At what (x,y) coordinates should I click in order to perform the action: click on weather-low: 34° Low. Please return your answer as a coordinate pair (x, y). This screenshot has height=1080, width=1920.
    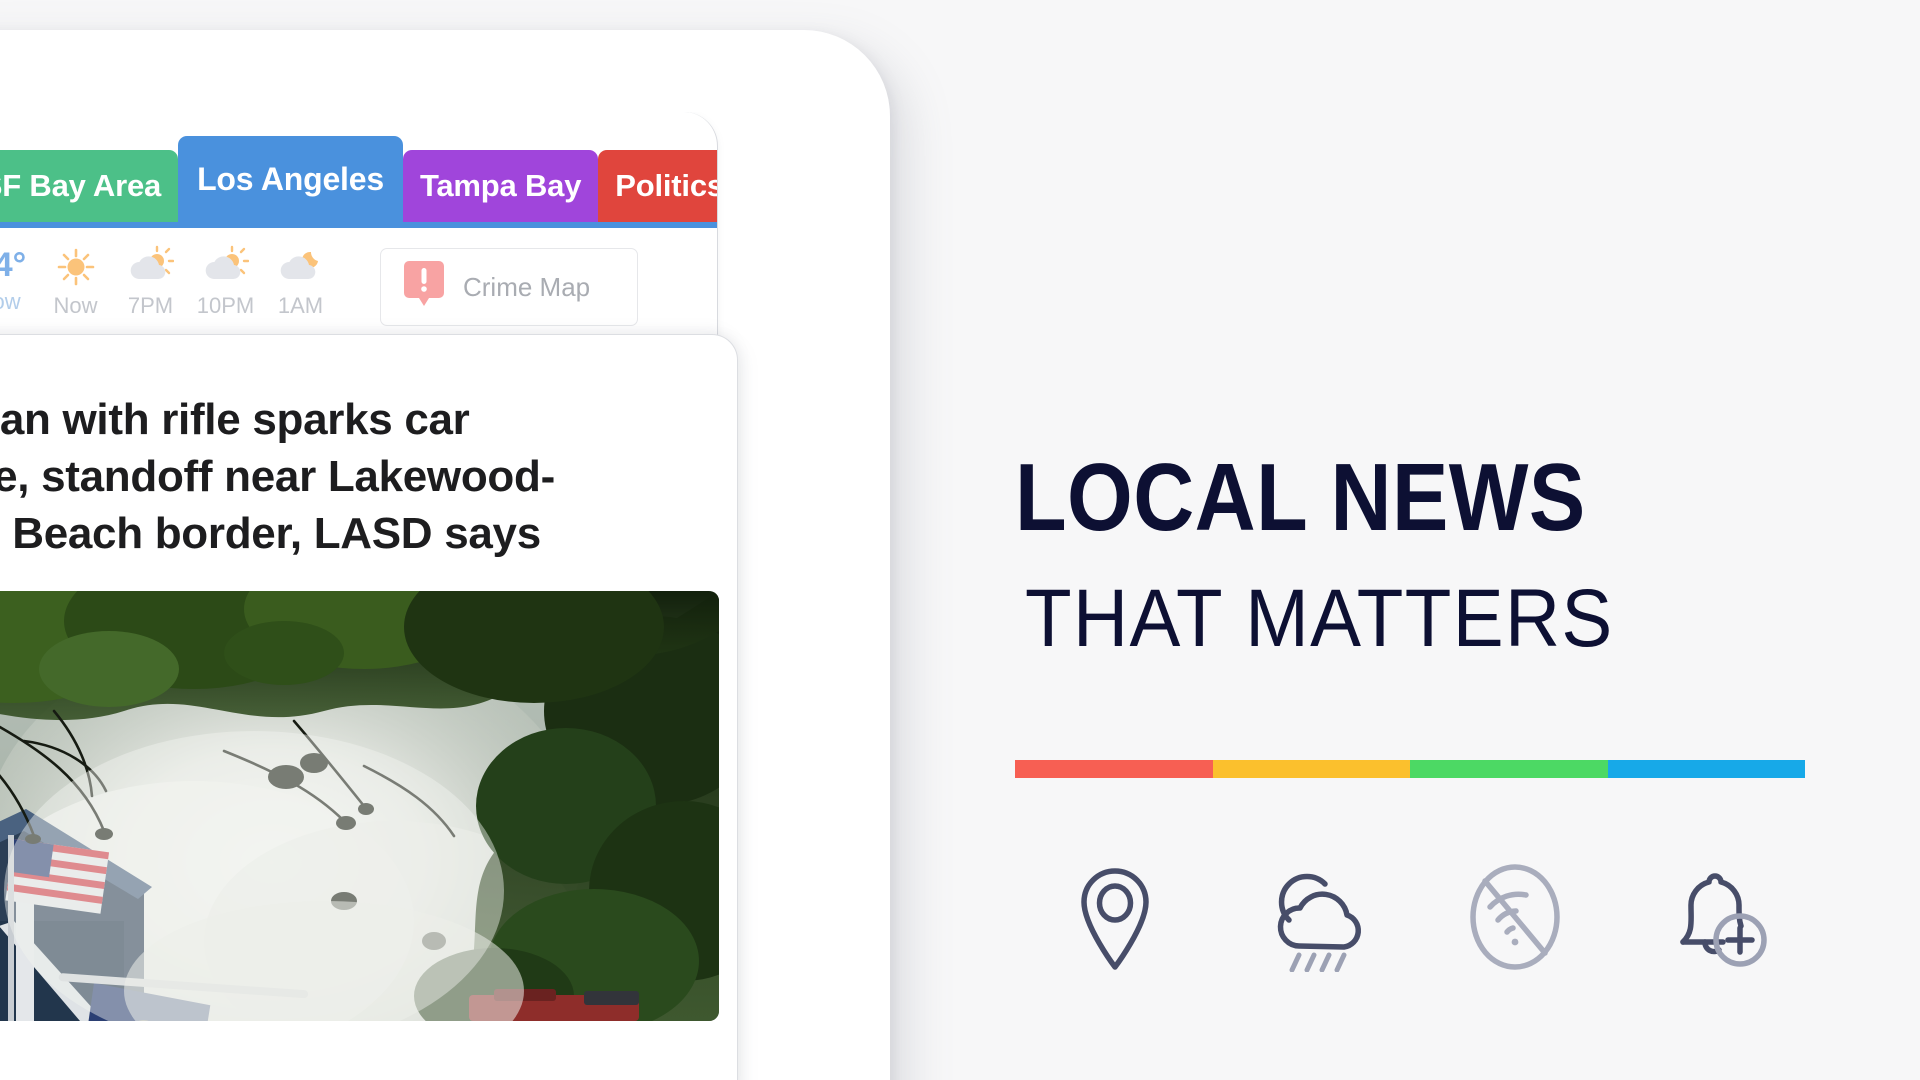
    Looking at the image, I should click on (19, 280).